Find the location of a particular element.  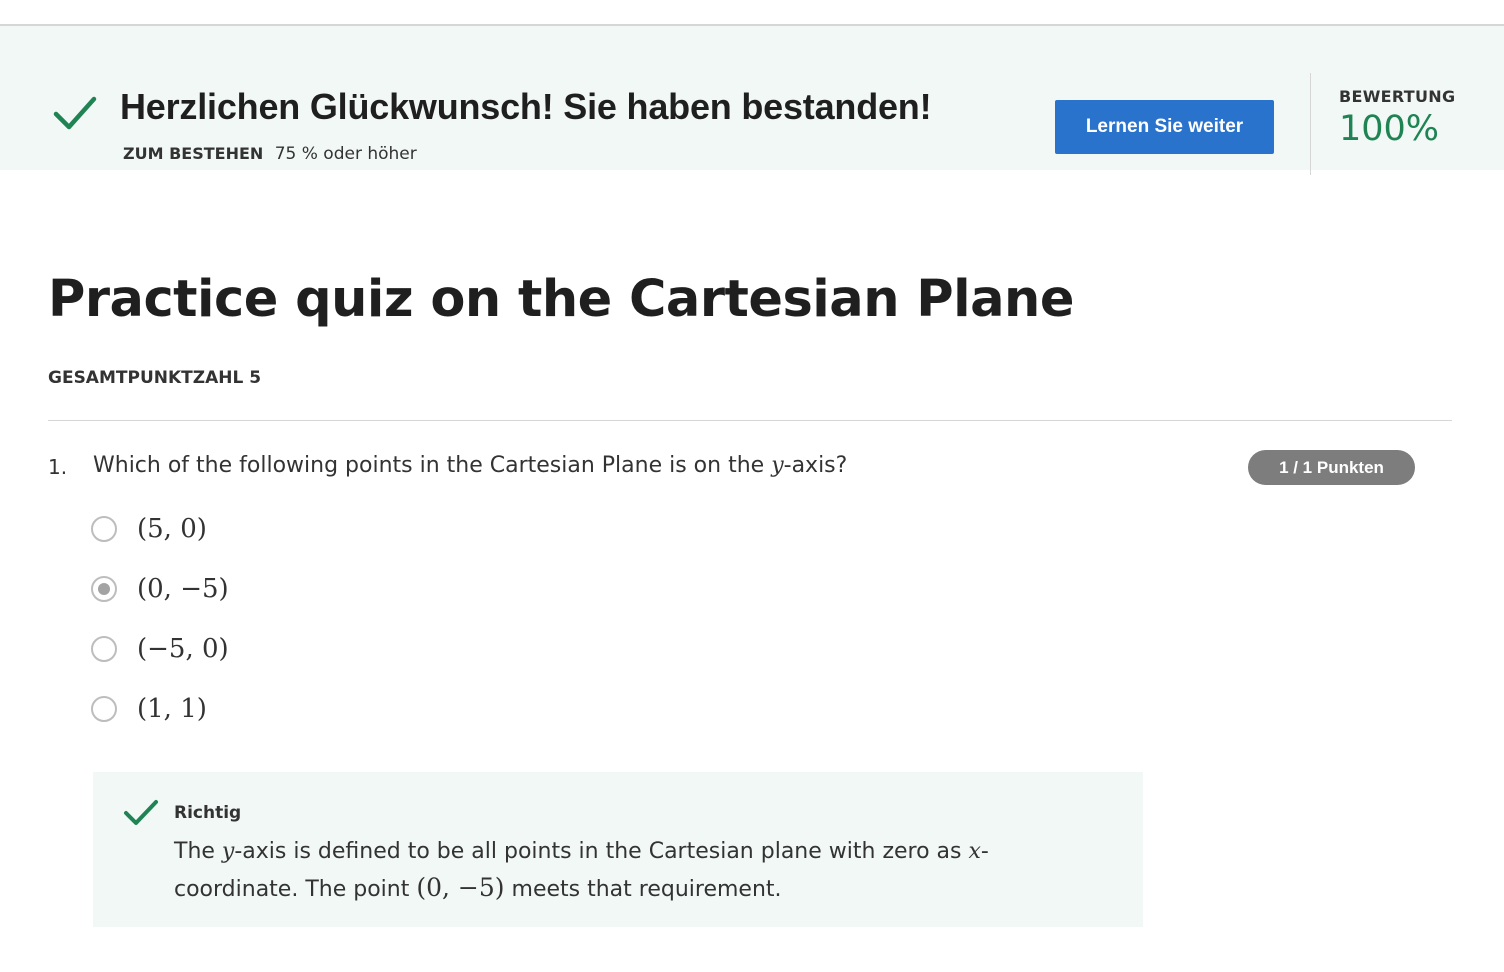

option-label: (5, 0) is located at coordinates (172, 529).